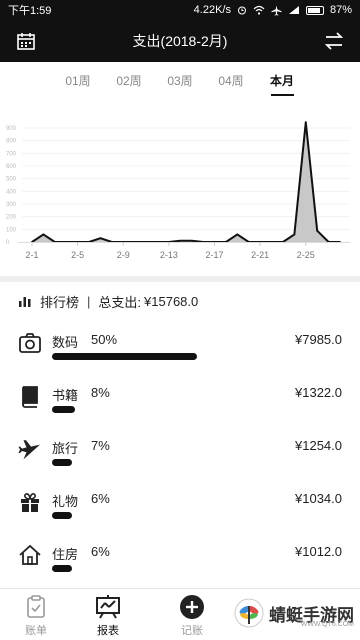  Describe the element at coordinates (180, 348) in the screenshot. I see `list-item: 数码 50% ¥7985.0` at that location.